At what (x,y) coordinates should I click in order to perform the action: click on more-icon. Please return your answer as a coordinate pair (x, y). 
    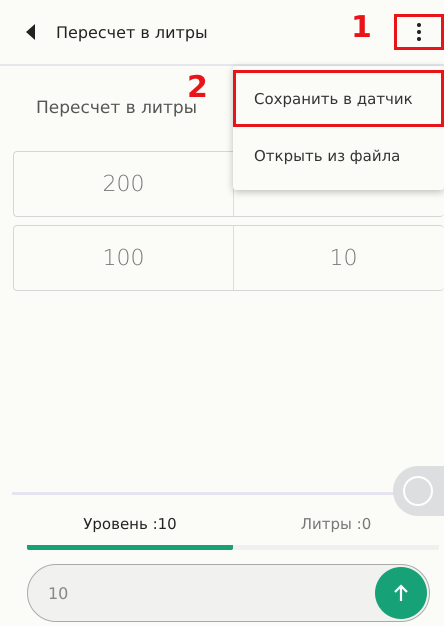
    Looking at the image, I should click on (419, 32).